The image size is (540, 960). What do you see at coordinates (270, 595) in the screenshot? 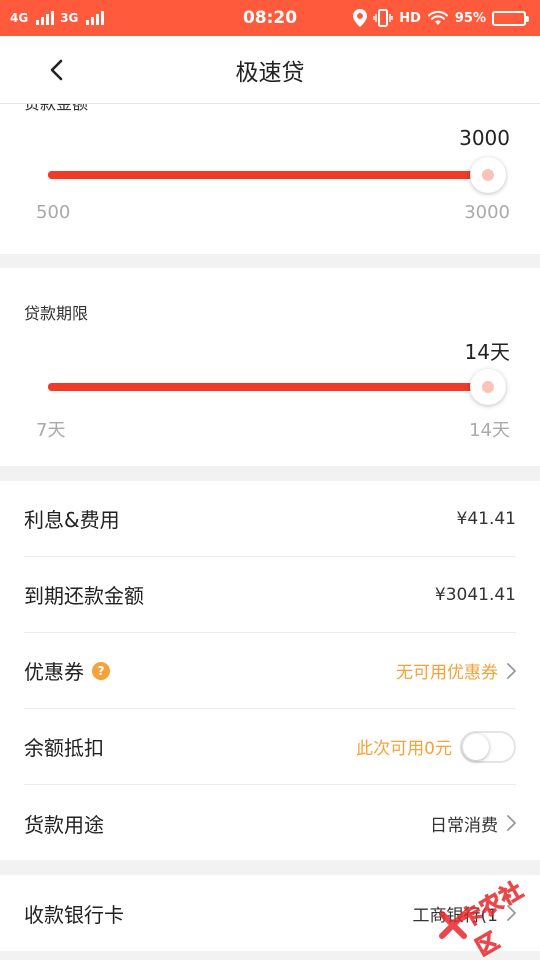
I see `due-amount-row: 到期还款金额 ¥3041.41` at bounding box center [270, 595].